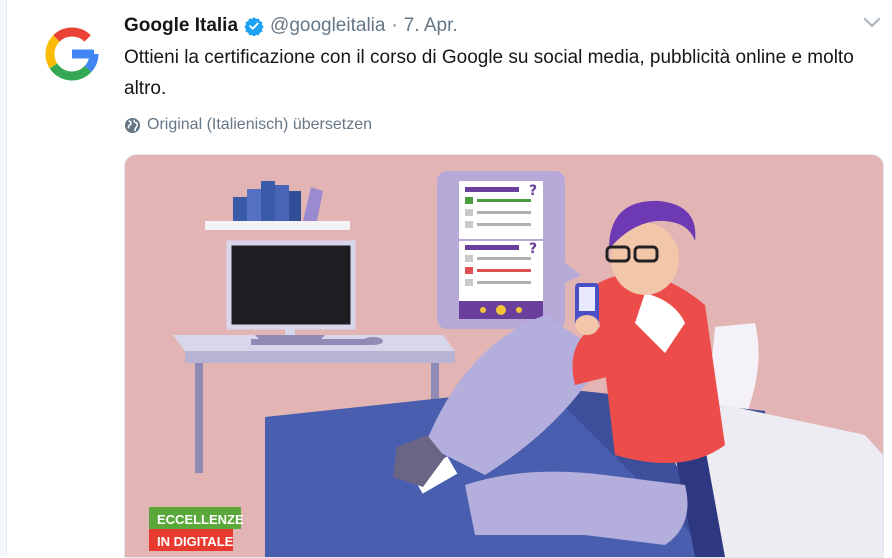 The image size is (892, 558). I want to click on badge-line1: ECCELLENZE, so click(200, 519).